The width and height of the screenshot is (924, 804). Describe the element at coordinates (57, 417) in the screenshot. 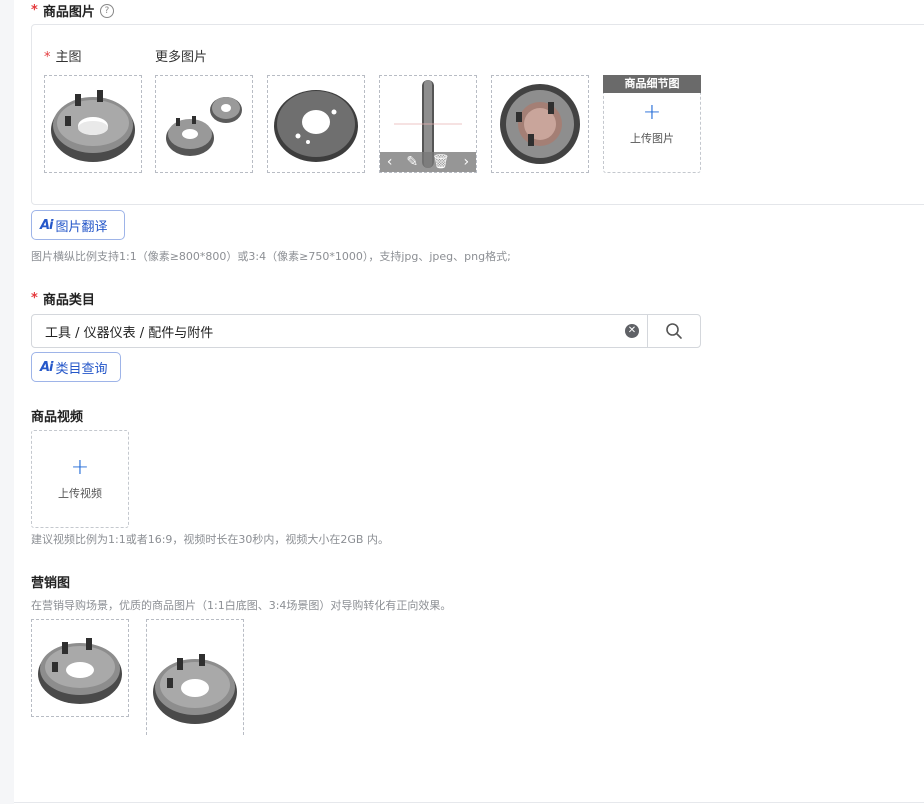

I see `video-title: 商品视频` at that location.